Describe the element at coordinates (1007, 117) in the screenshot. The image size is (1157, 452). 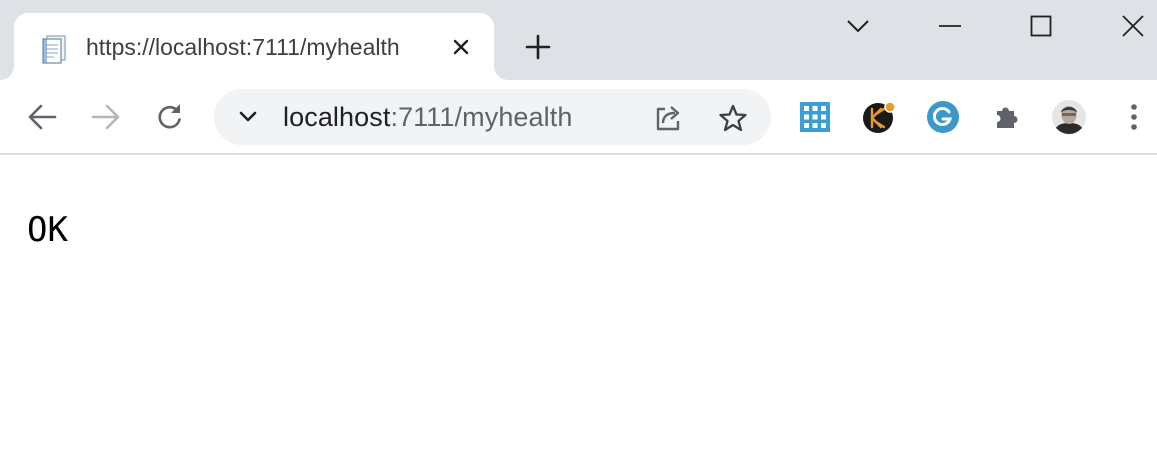
I see `puzzle-extensions-icon` at that location.